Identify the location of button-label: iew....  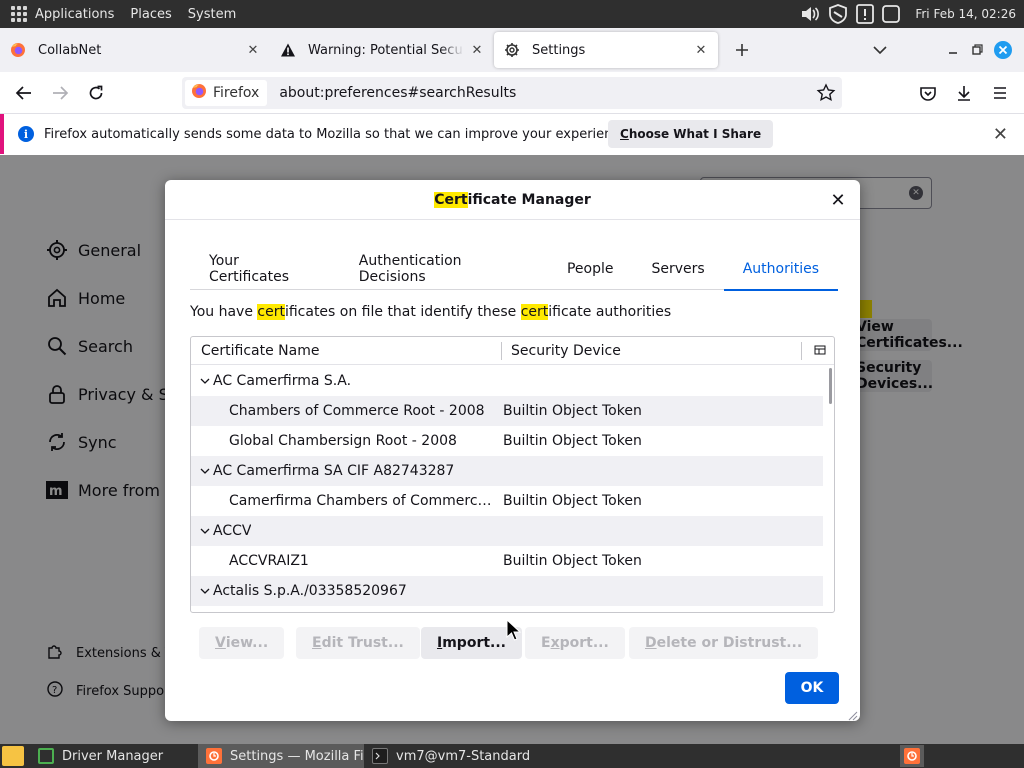
(247, 643).